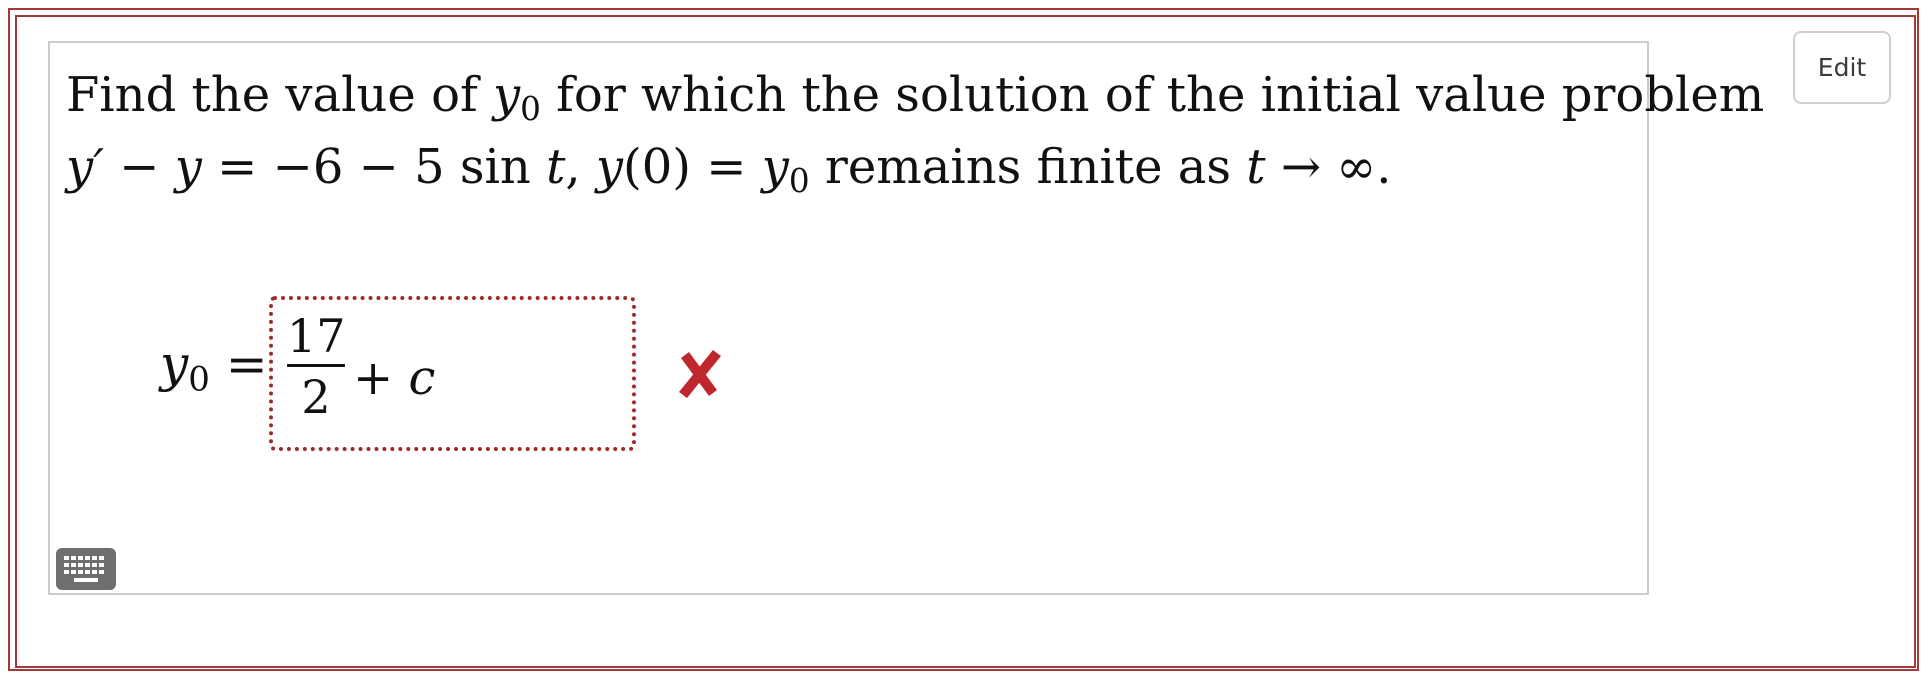 This screenshot has height=679, width=1931. What do you see at coordinates (609, 167) in the screenshot?
I see `initial-condition-fn: y` at bounding box center [609, 167].